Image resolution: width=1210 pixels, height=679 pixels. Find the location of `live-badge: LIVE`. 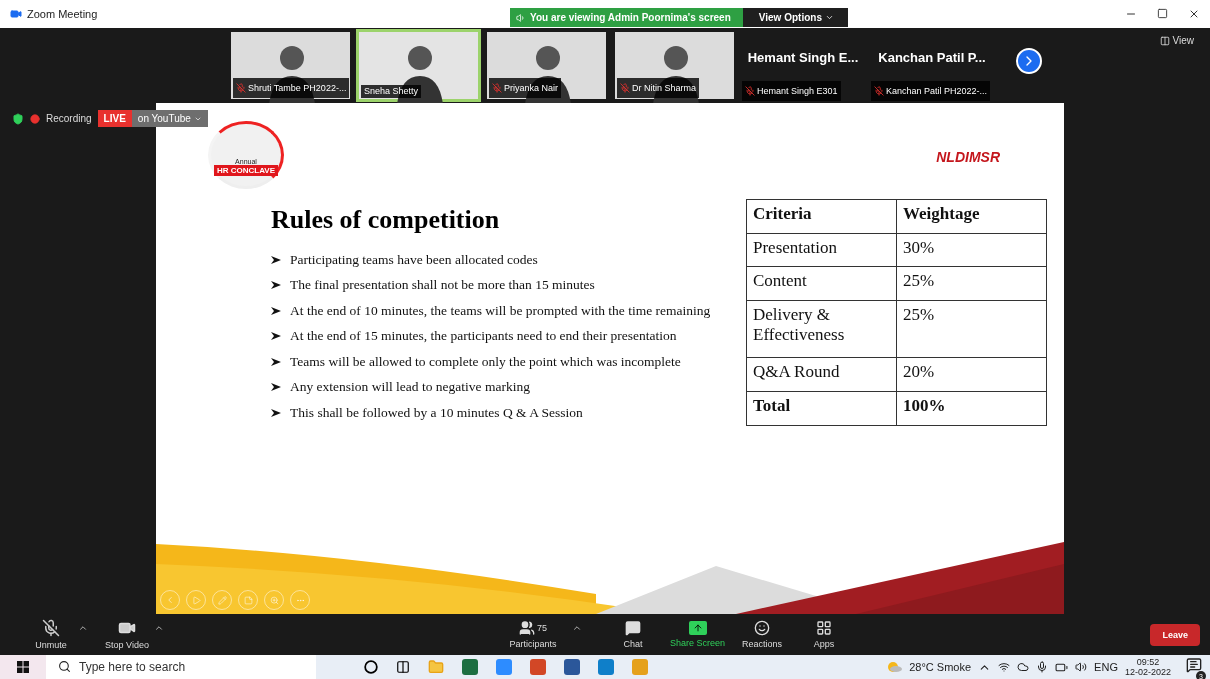

live-badge: LIVE is located at coordinates (114, 118).